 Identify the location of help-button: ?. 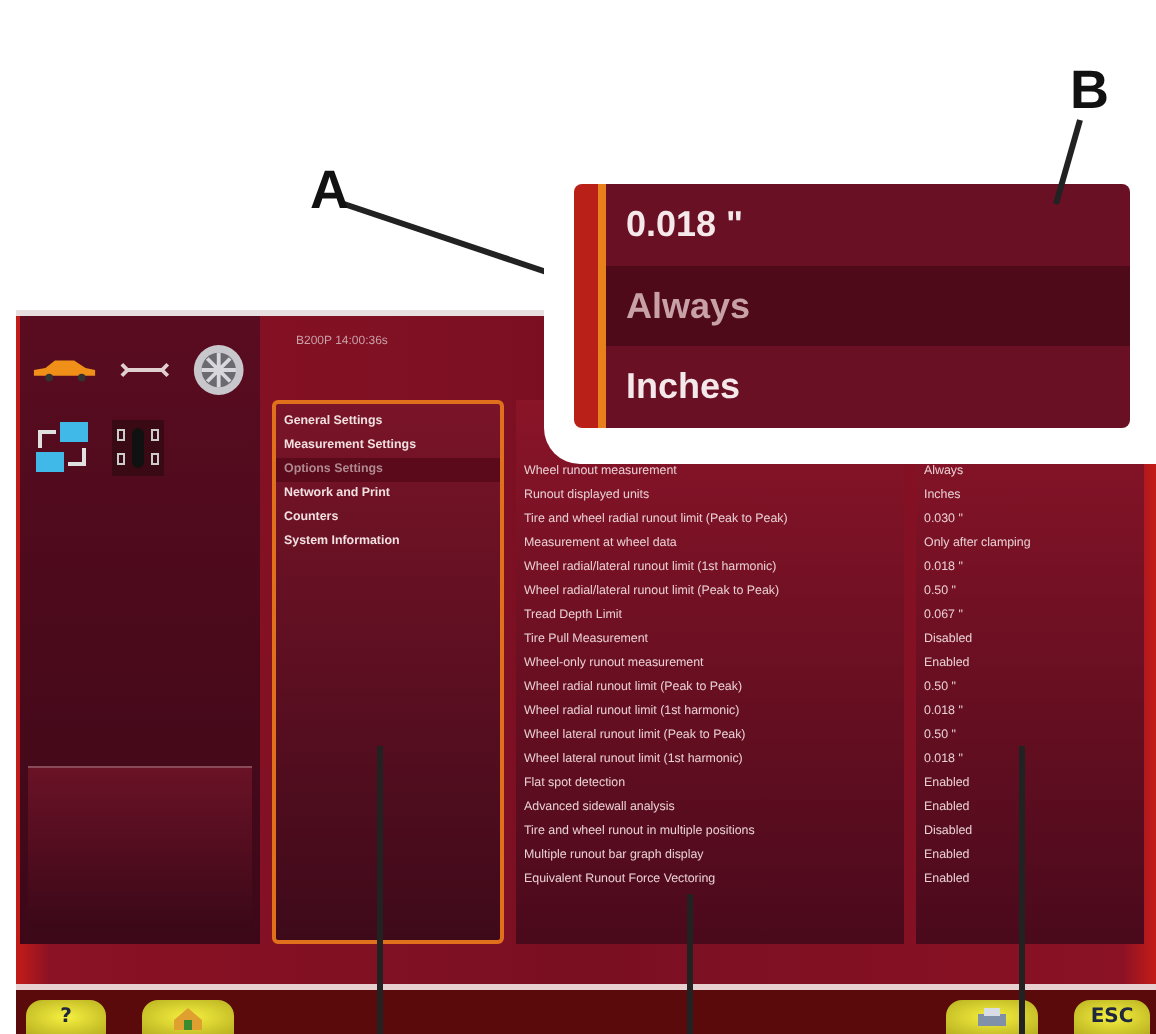
(66, 1017).